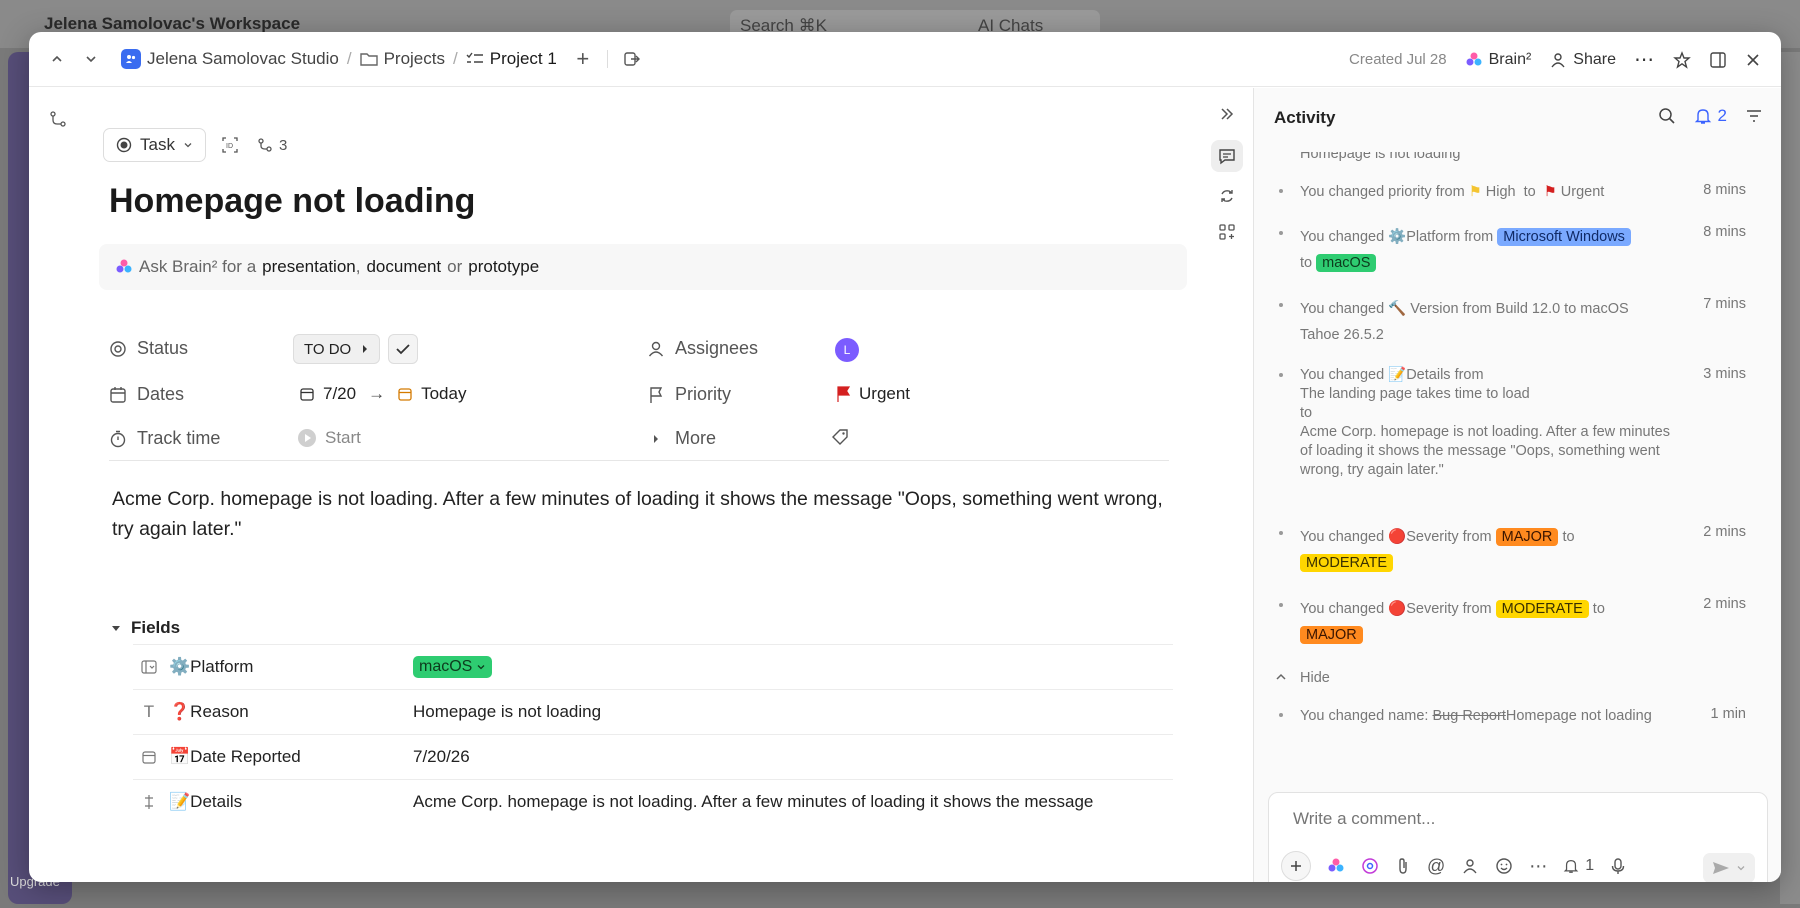  I want to click on search-icon, so click(1667, 116).